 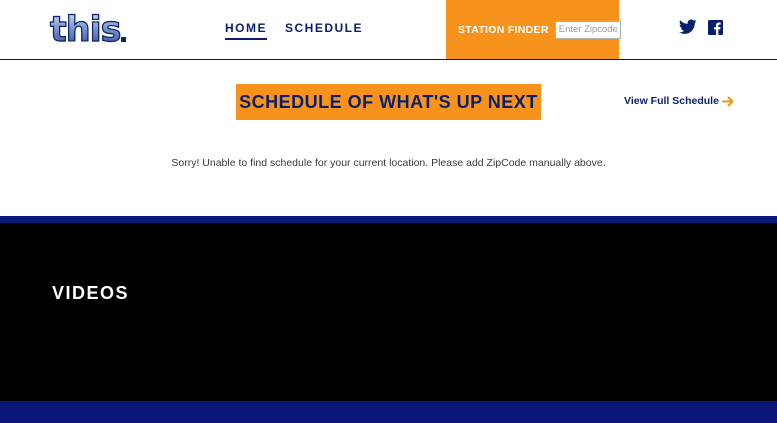 I want to click on logo-dot, so click(x=124, y=39).